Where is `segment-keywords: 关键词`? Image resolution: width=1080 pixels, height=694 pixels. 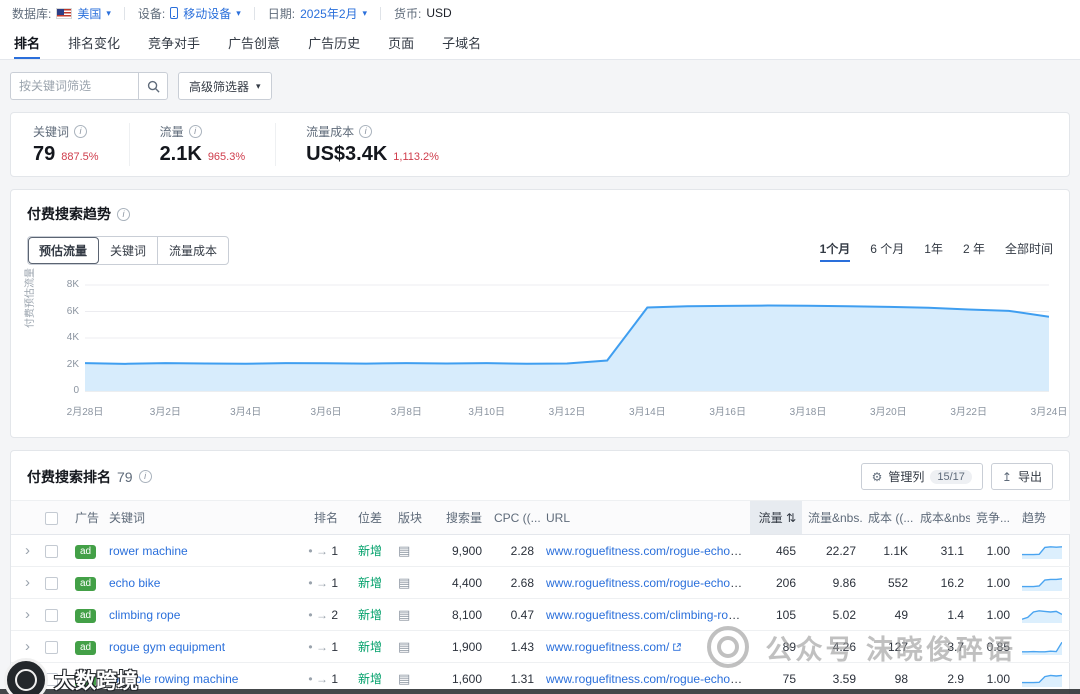 segment-keywords: 关键词 is located at coordinates (129, 250).